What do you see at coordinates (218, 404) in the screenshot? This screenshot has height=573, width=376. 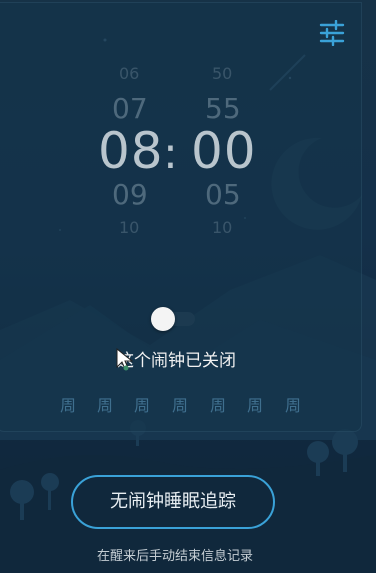 I see `weekday-5: 周` at bounding box center [218, 404].